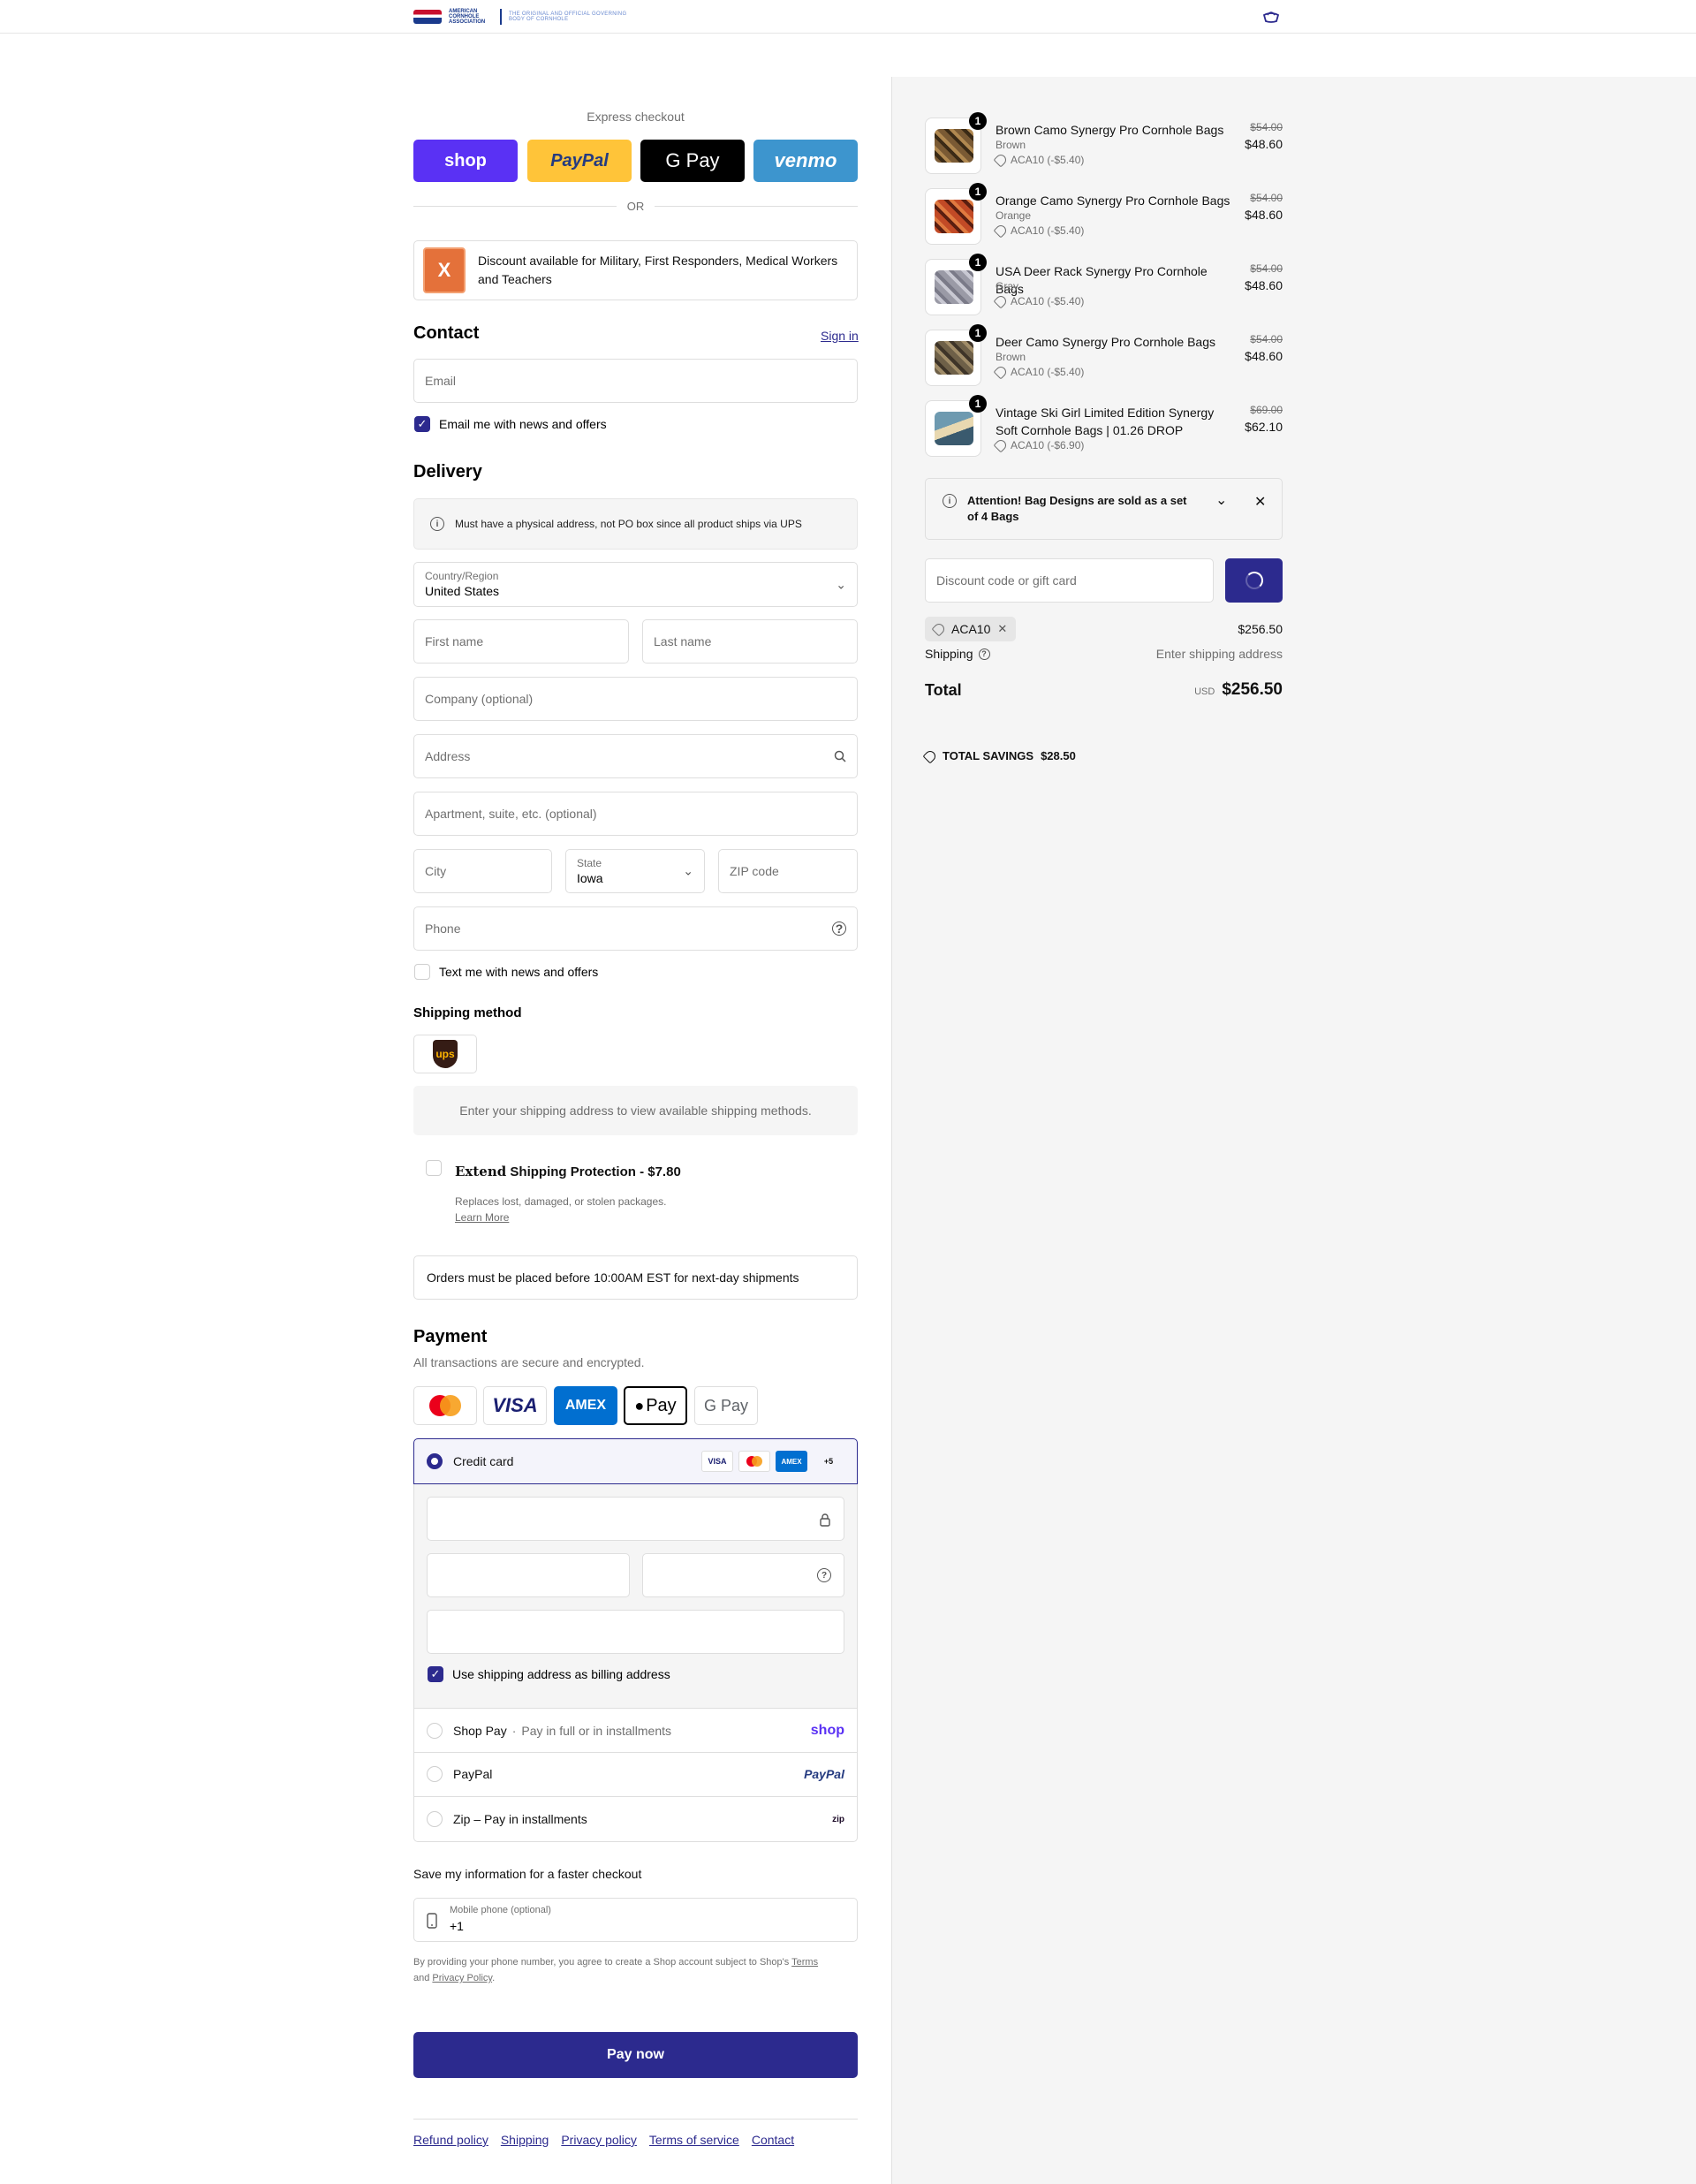  Describe the element at coordinates (525, 2140) in the screenshot. I see `shipping-policy-link: Shipping` at that location.